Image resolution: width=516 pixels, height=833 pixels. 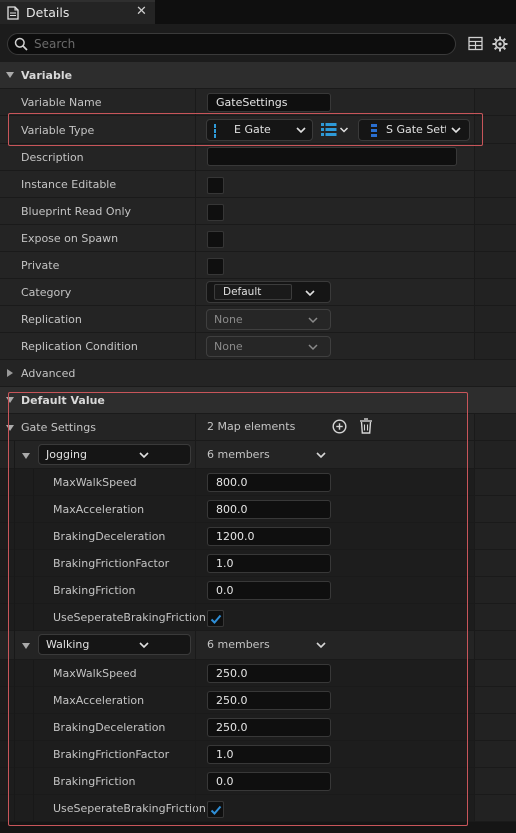 I want to click on struct-member-row: BrakingDeceleration 250.0, so click(x=258, y=727).